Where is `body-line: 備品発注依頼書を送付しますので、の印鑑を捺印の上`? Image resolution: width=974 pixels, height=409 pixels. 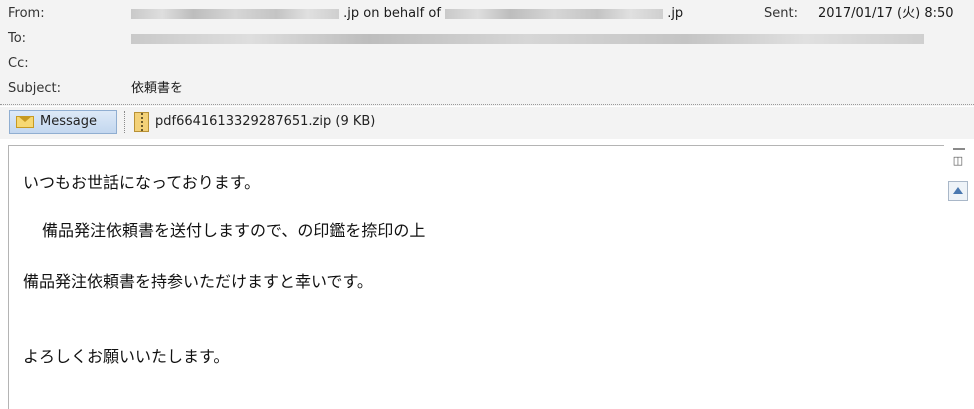
body-line: 備品発注依頼書を送付しますので、の印鑑を捺印の上 is located at coordinates (234, 230).